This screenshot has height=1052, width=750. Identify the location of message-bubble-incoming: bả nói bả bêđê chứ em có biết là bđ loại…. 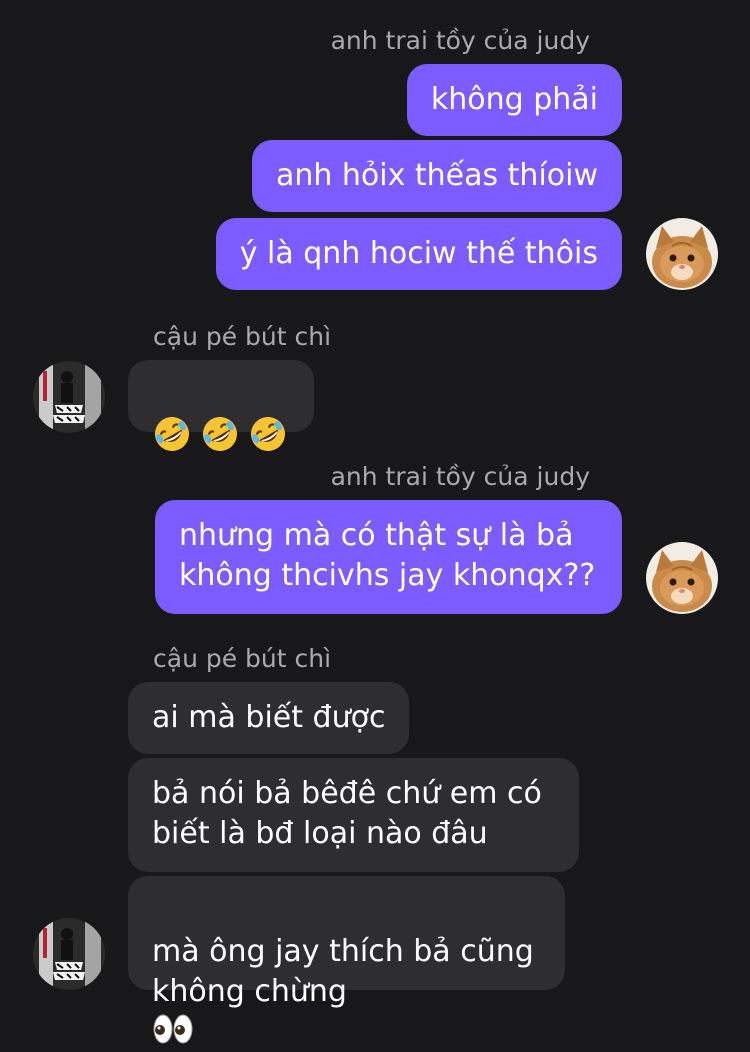
(353, 815).